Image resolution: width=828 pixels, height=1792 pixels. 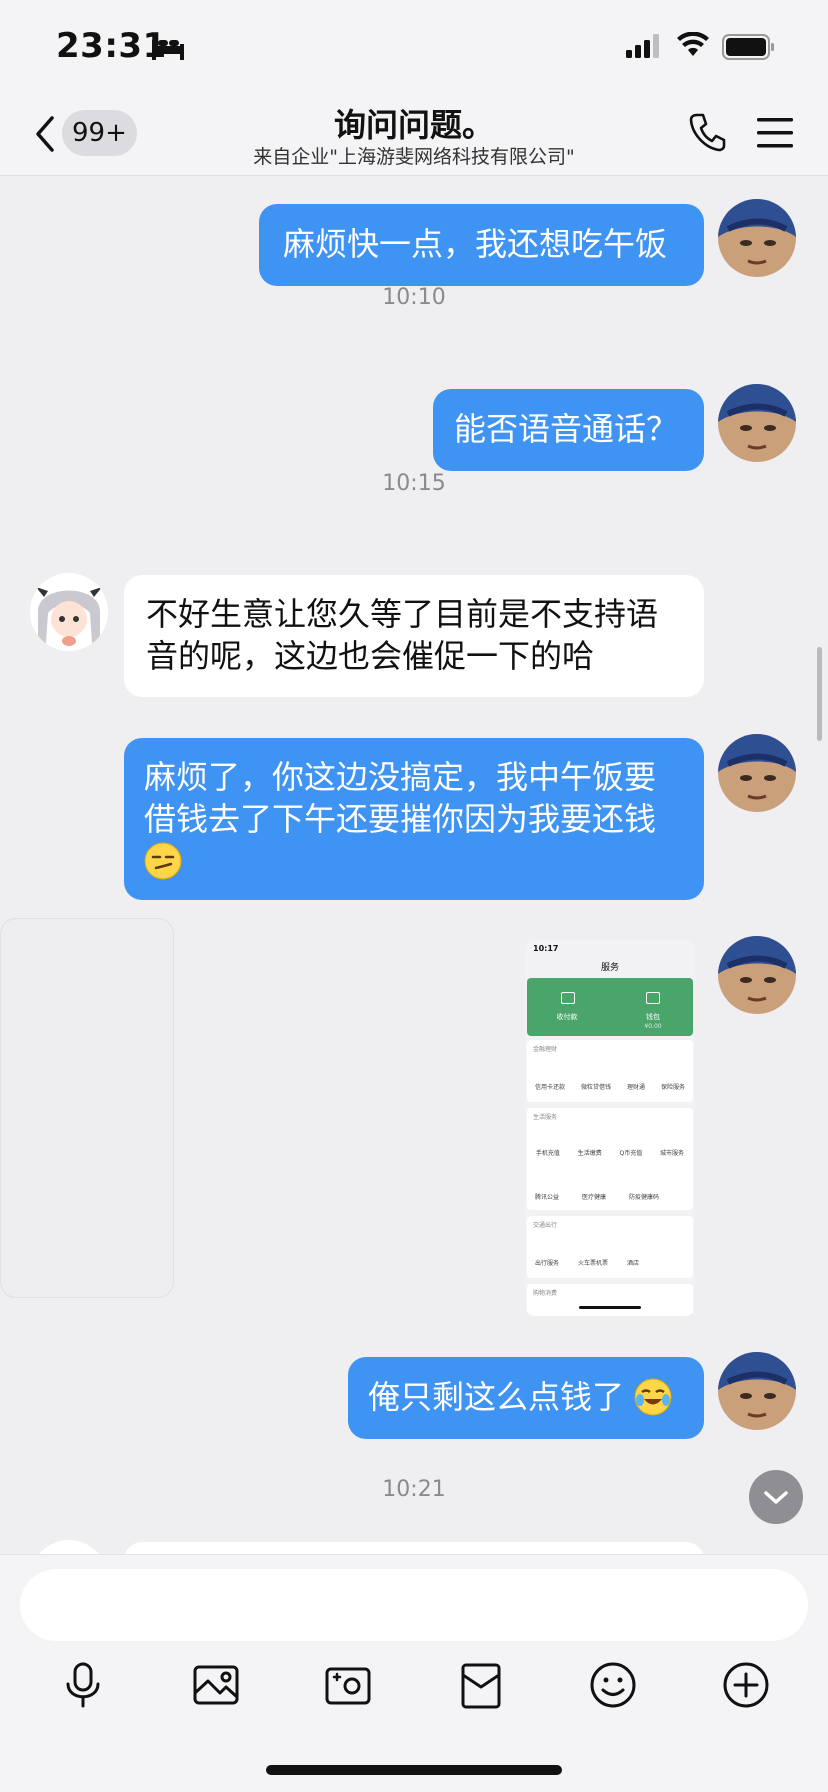 What do you see at coordinates (163, 861) in the screenshot?
I see `smirk-emoji-icon` at bounding box center [163, 861].